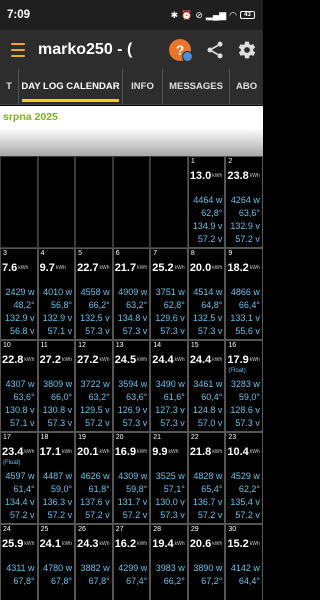 The image size is (320, 600). I want to click on calendar-day-cell: 28 19.4kWh 3983 w 66,2°, so click(169, 562).